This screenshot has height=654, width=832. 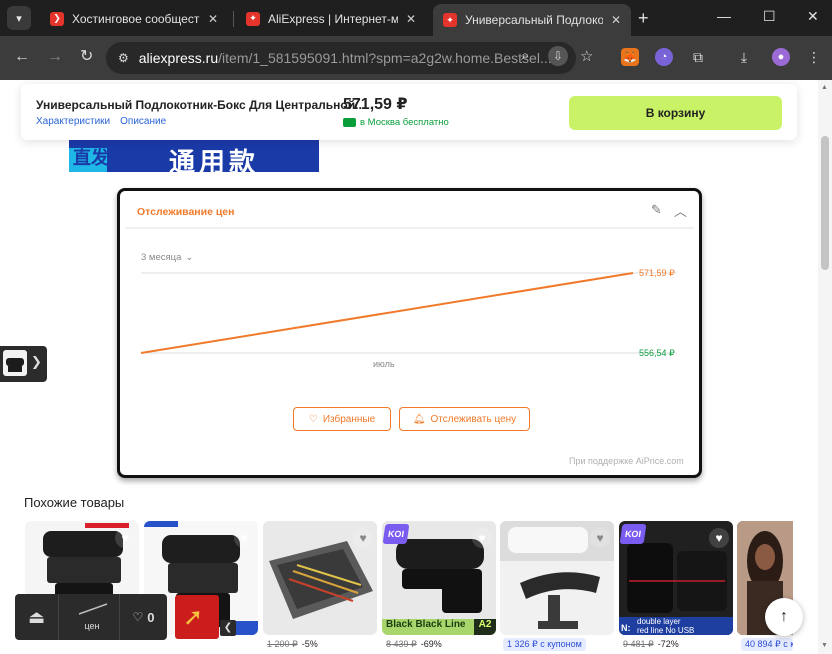 I want to click on favorites-counter: ♡ 0, so click(x=143, y=617).